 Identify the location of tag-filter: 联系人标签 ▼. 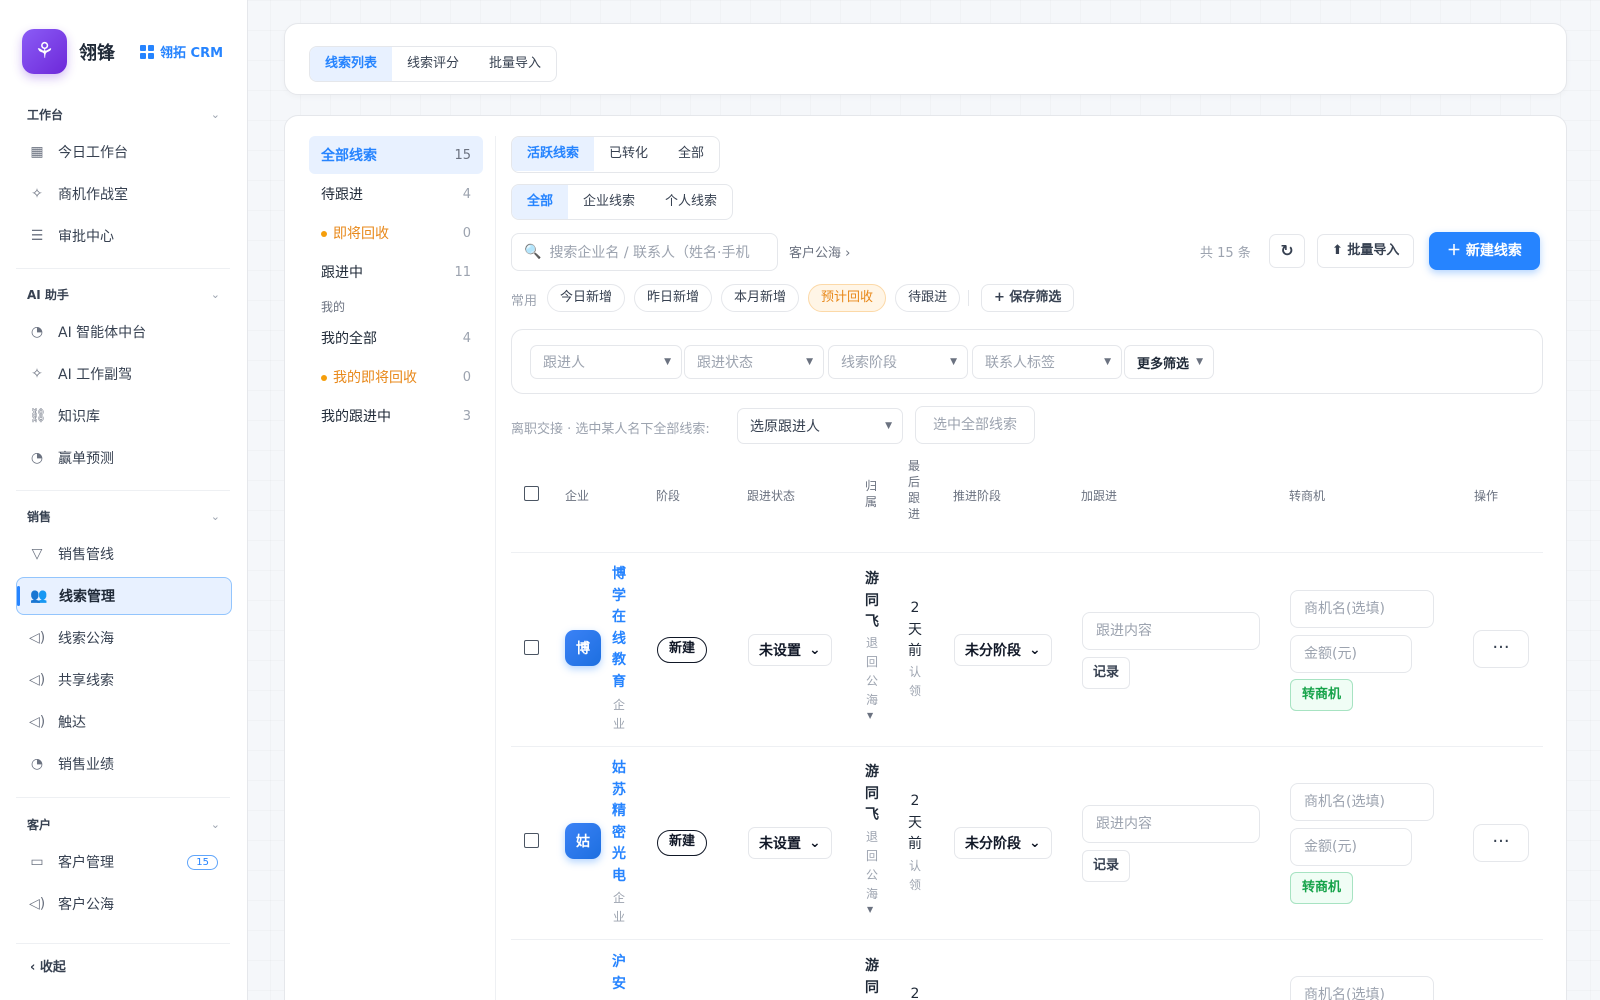
(1047, 362).